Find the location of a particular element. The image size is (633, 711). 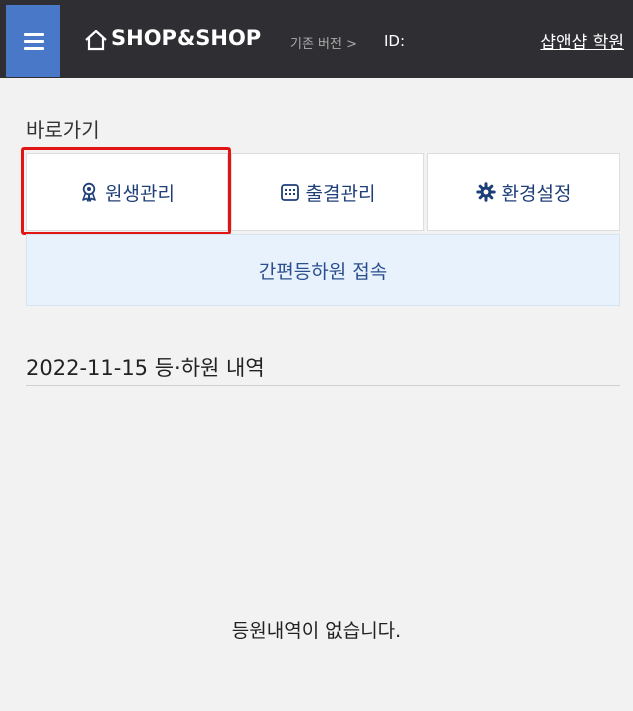

student-badge-icon is located at coordinates (89, 192).